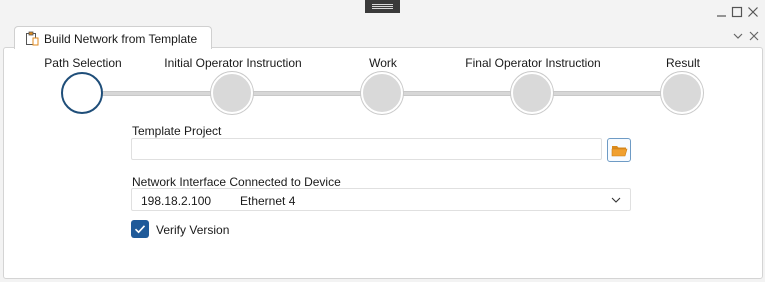  Describe the element at coordinates (83, 63) in the screenshot. I see `step-label-path-selection: Path Selection` at that location.